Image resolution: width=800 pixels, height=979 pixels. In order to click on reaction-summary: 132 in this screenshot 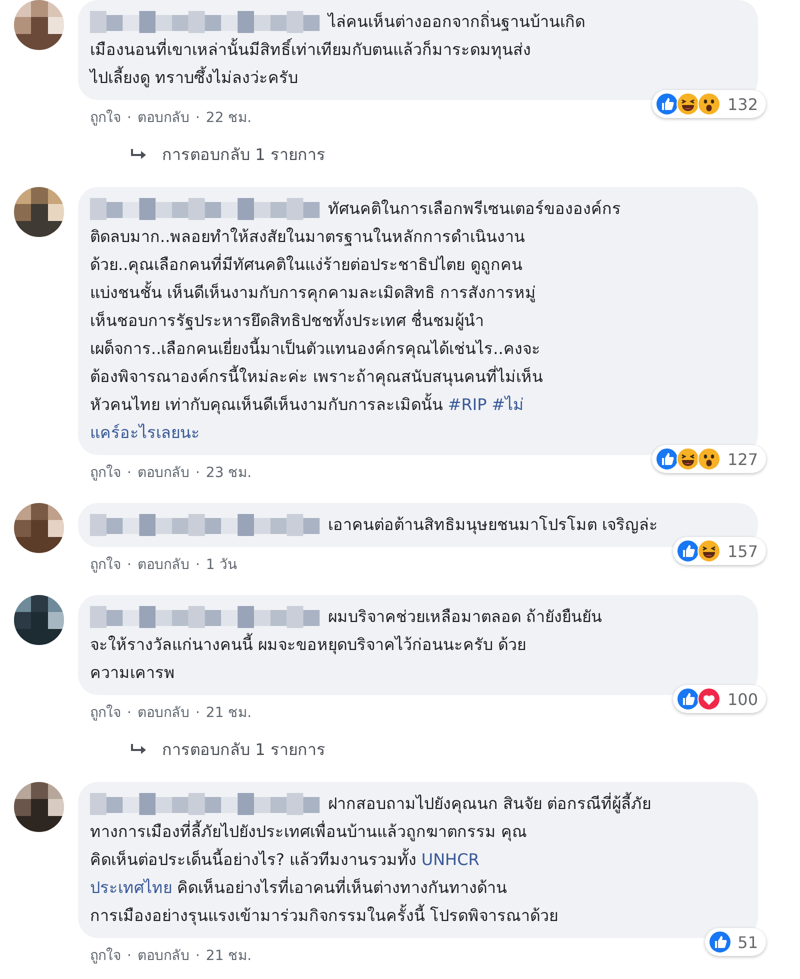, I will do `click(709, 104)`.